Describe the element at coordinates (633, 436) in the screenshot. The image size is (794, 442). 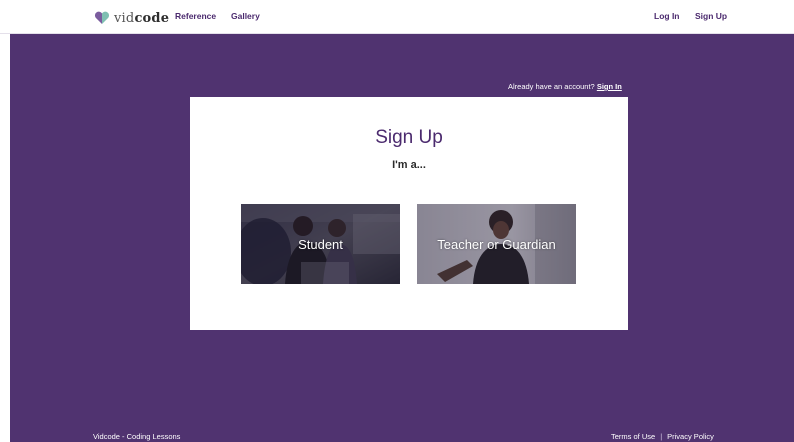
I see `terms-of-use-link: Terms of Use` at that location.